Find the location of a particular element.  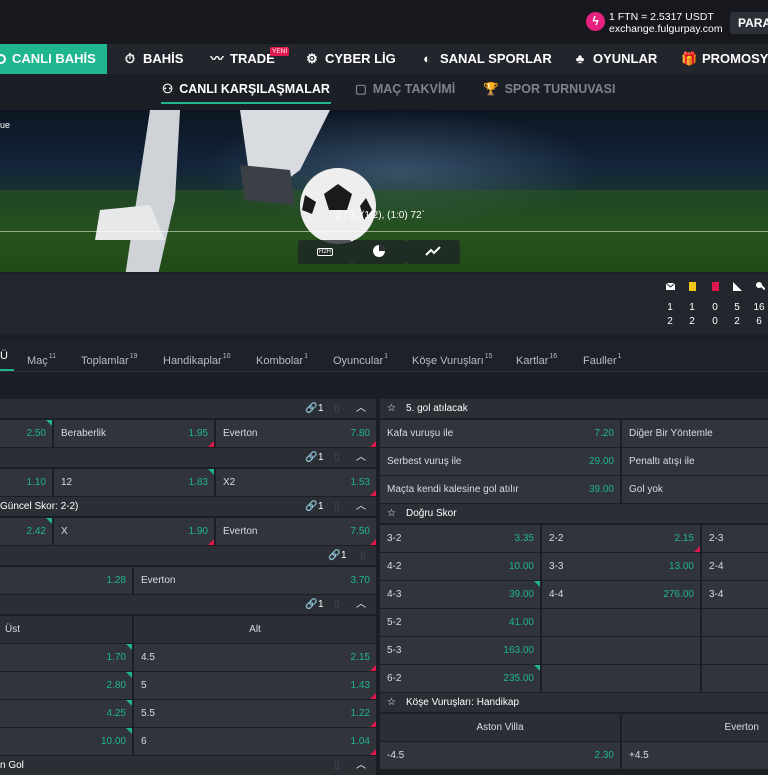

nav-oyunlar: ♣ OYUNLAR is located at coordinates (615, 59).